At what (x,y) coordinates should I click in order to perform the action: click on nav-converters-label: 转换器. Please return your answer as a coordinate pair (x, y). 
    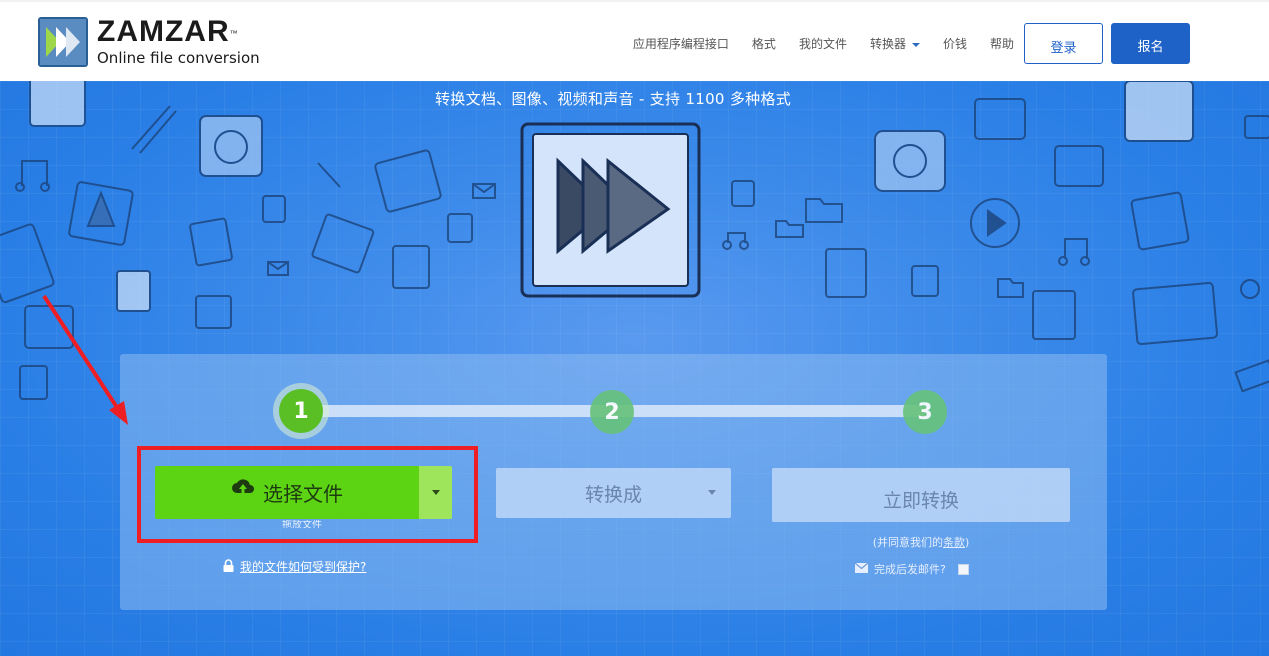
    Looking at the image, I should click on (887, 44).